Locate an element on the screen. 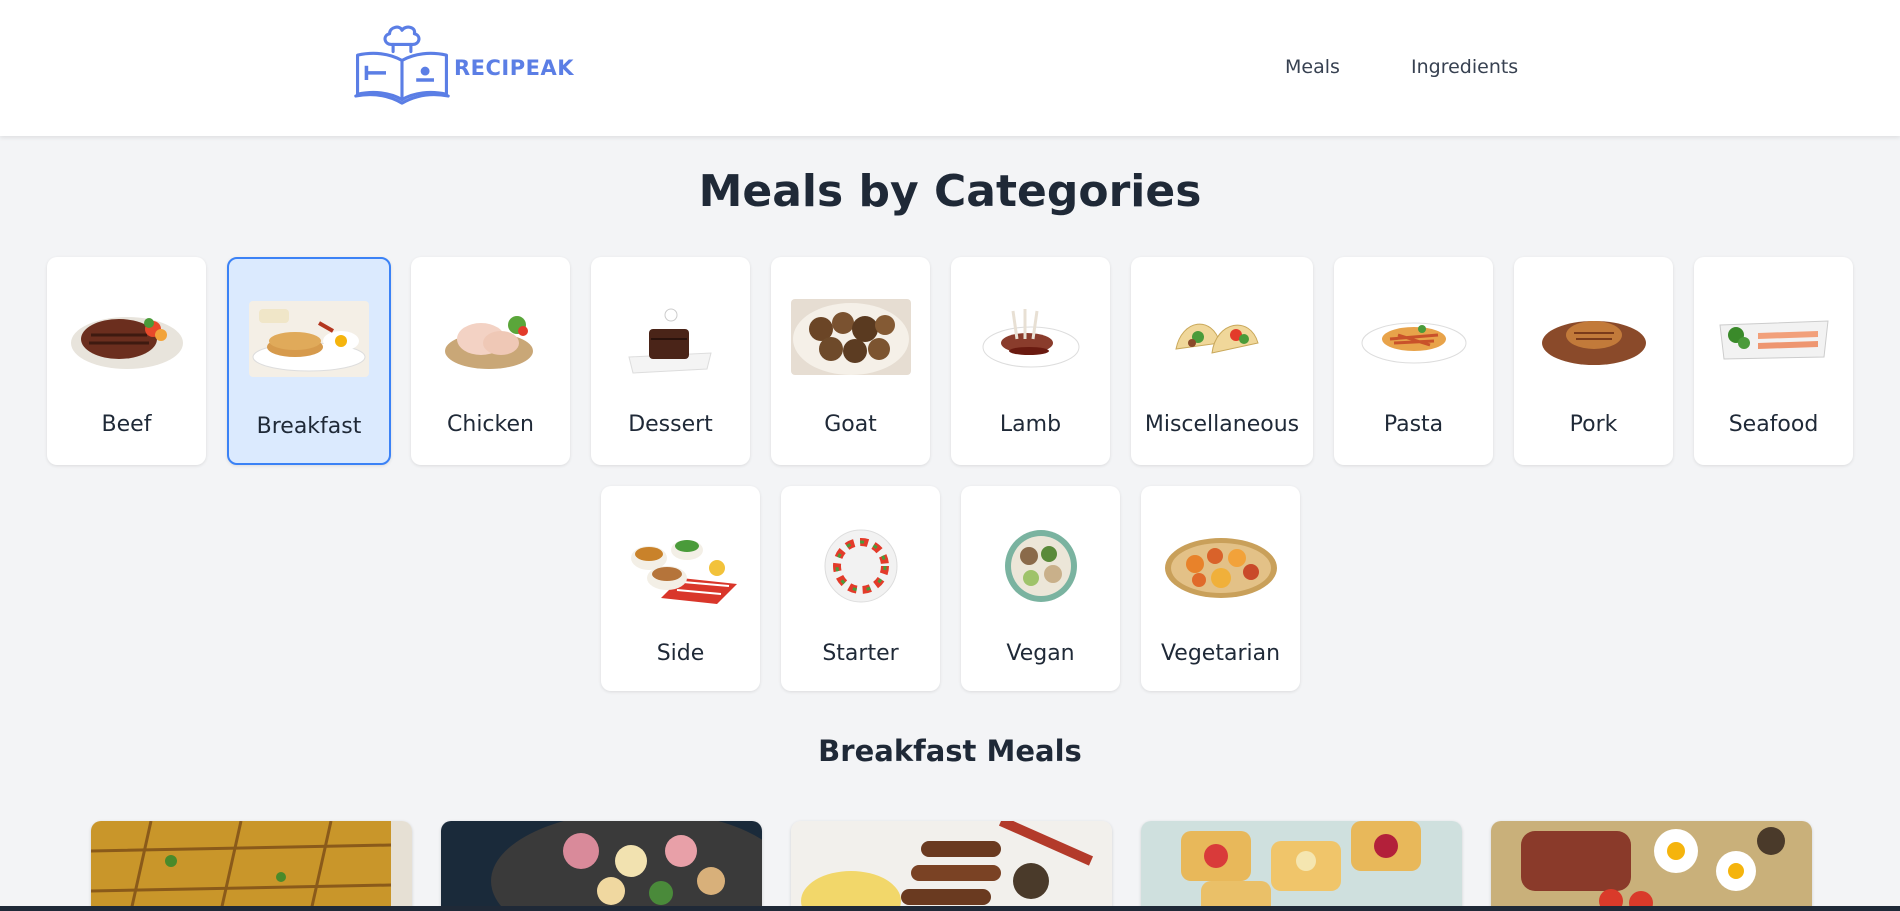 The image size is (1900, 911). brand-name: RECIPEAK is located at coordinates (513, 68).